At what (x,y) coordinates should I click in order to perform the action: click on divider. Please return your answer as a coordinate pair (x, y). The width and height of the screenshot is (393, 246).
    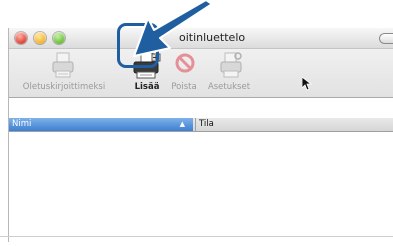
    Looking at the image, I should click on (196, 236).